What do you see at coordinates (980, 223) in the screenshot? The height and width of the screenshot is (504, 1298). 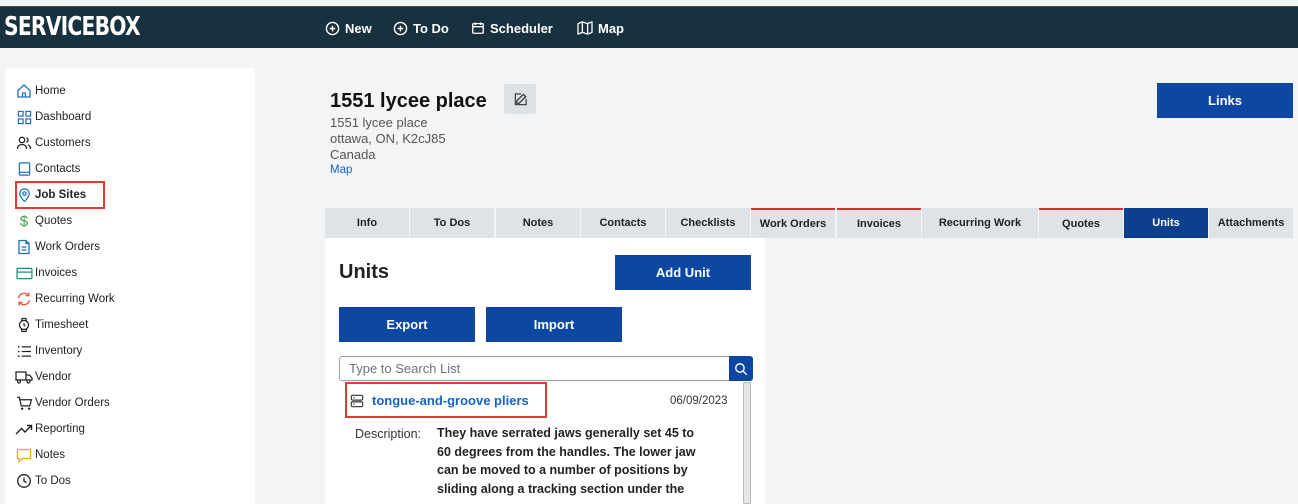 I see `tab-recurring-work: Recurring Work` at bounding box center [980, 223].